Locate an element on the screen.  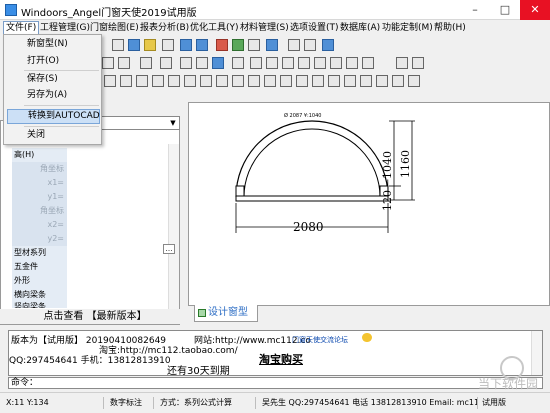
menu-project: 工程管理(G) is located at coordinates (65, 28).